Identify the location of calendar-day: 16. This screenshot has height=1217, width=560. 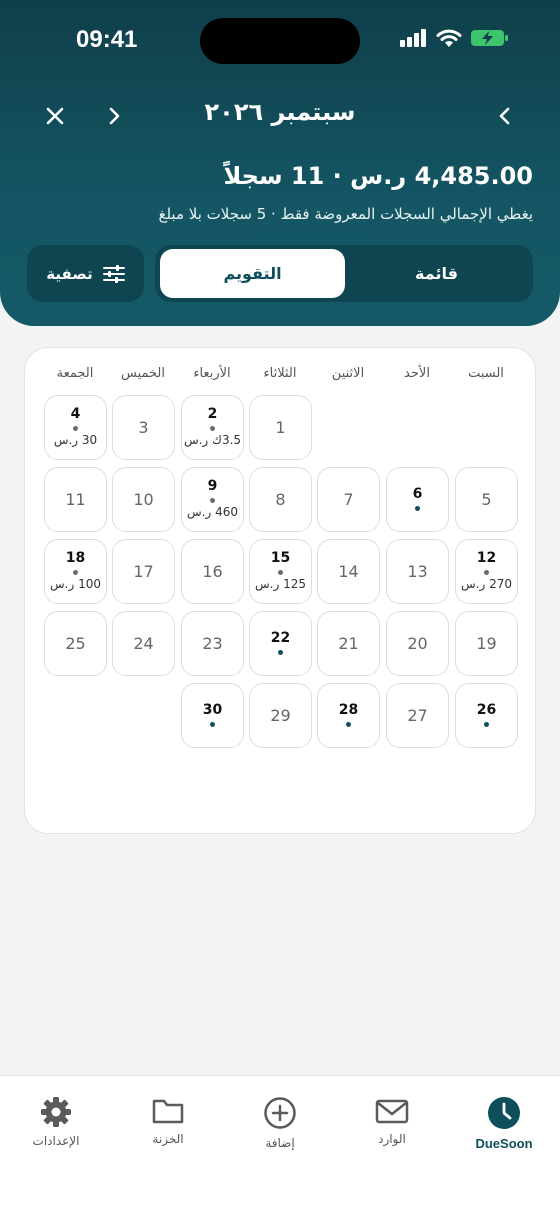
(212, 571).